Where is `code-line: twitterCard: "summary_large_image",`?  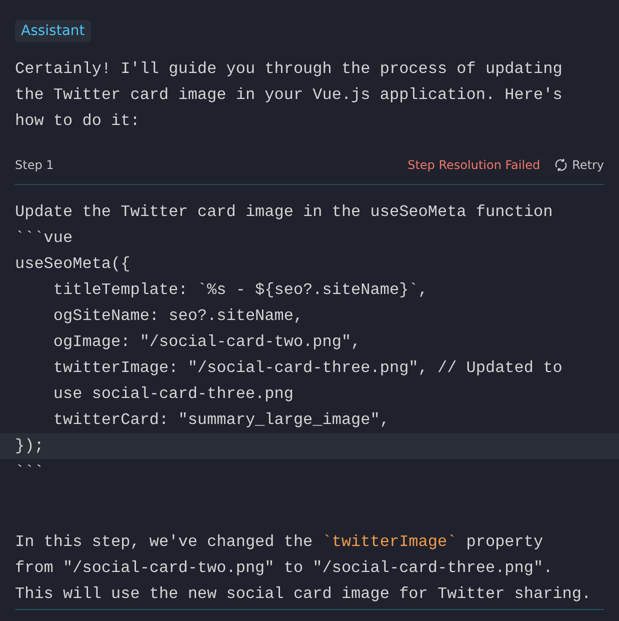
code-line: twitterCard: "summary_large_image", is located at coordinates (221, 420).